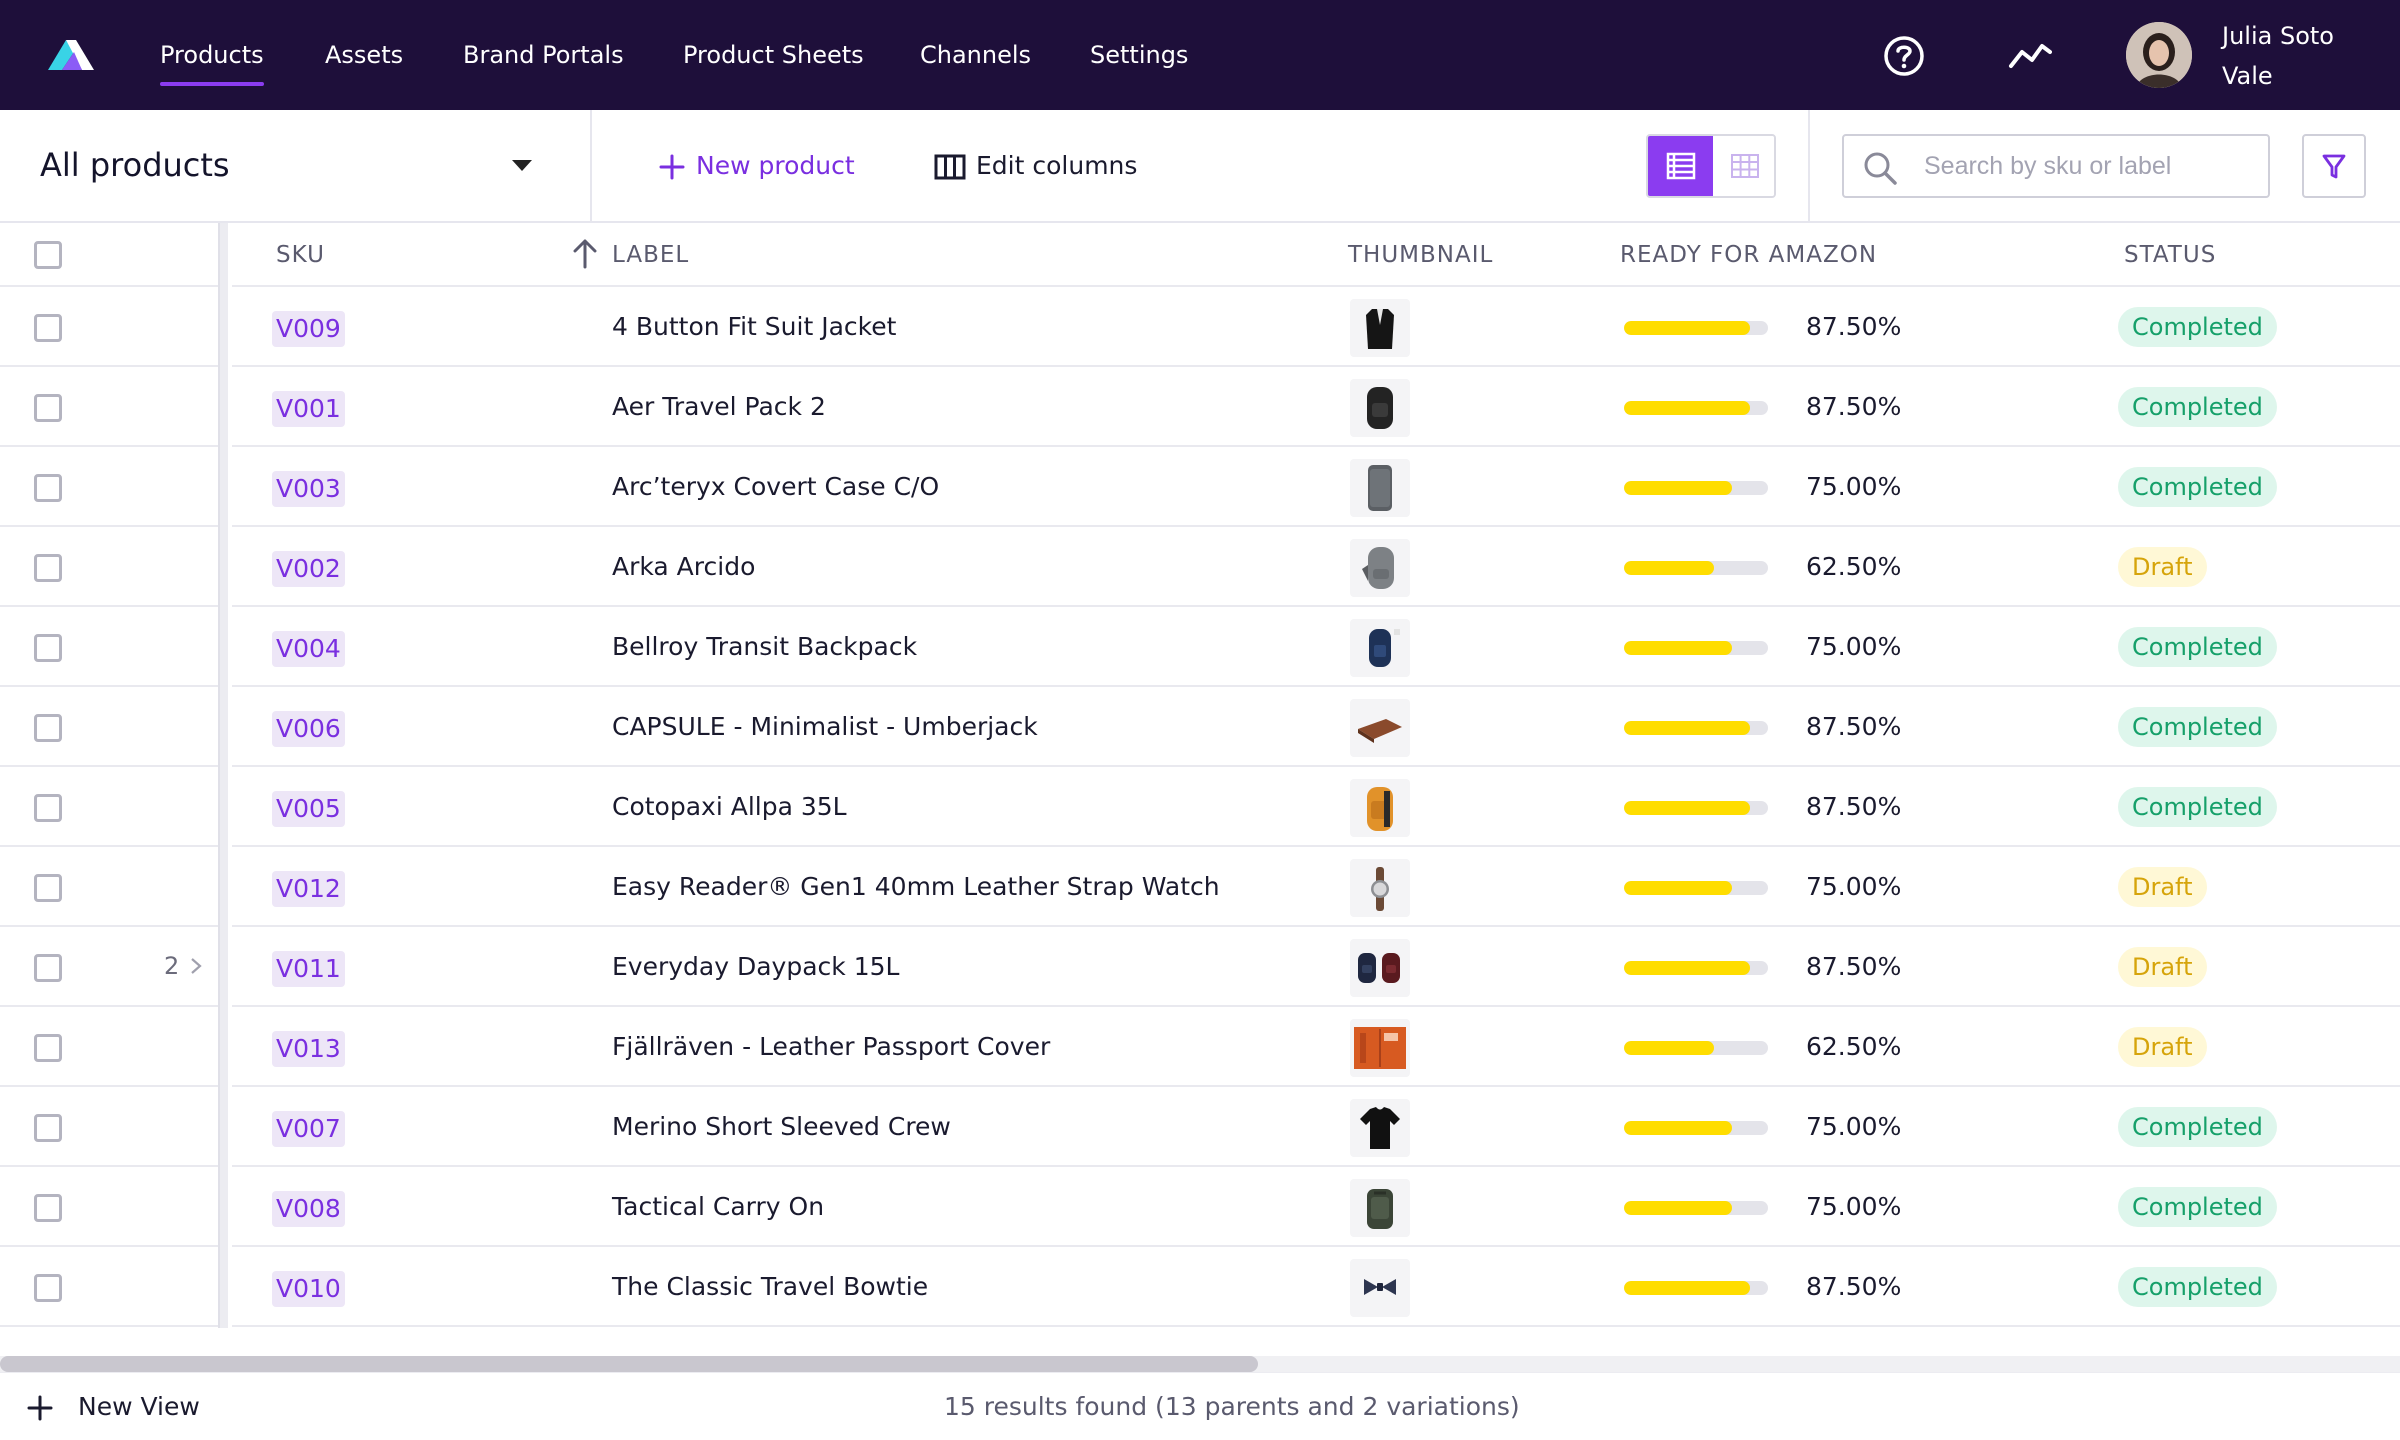  What do you see at coordinates (308, 649) in the screenshot?
I see `sku-link: V004` at bounding box center [308, 649].